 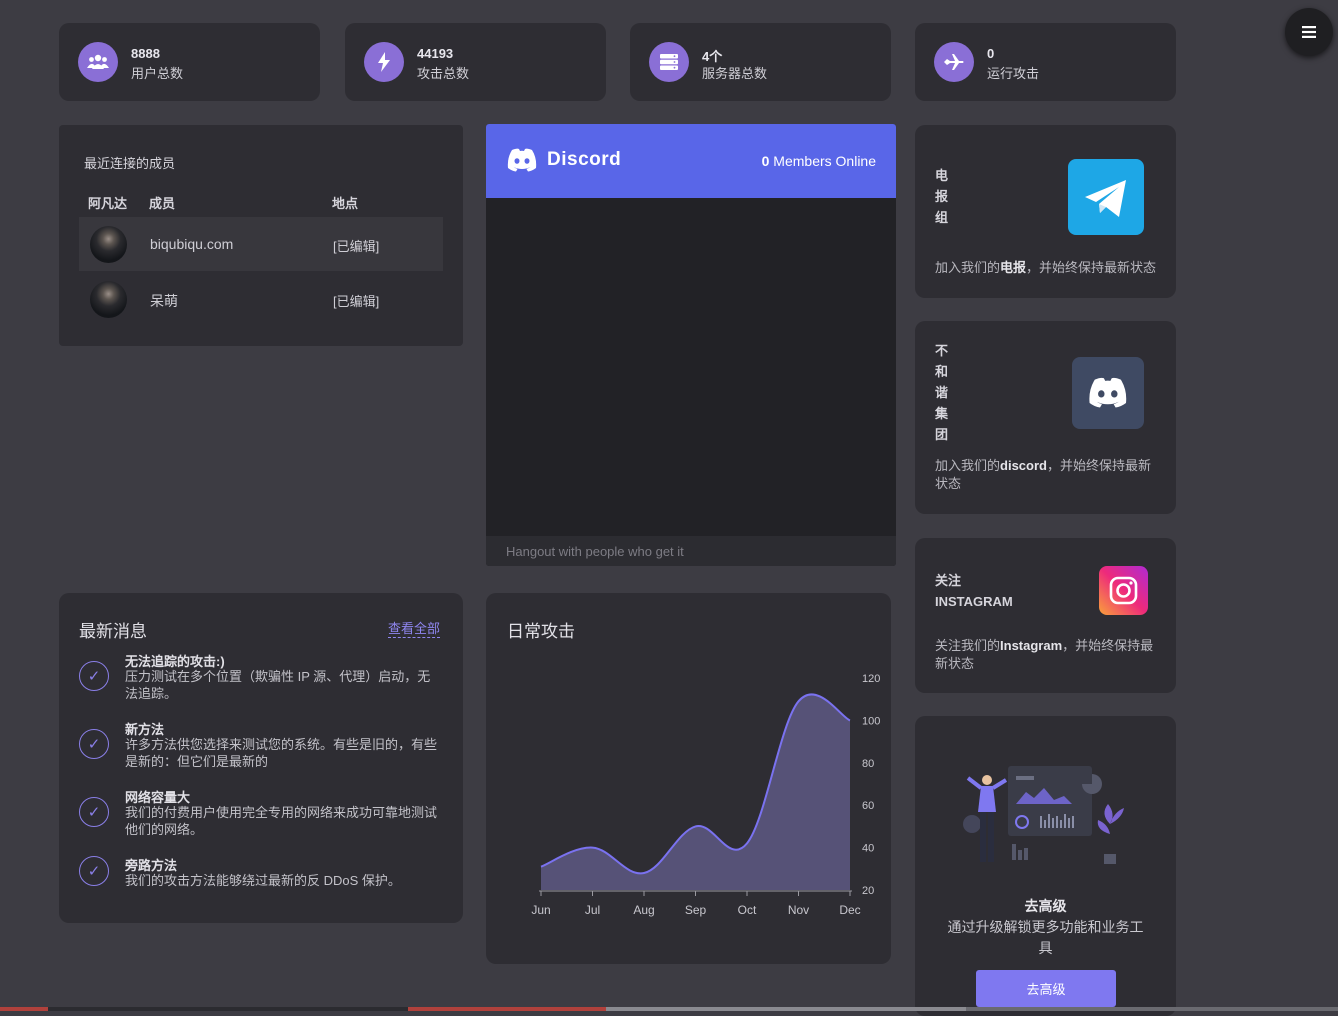 I want to click on desc-prefix: 关注我们的, so click(x=967, y=645).